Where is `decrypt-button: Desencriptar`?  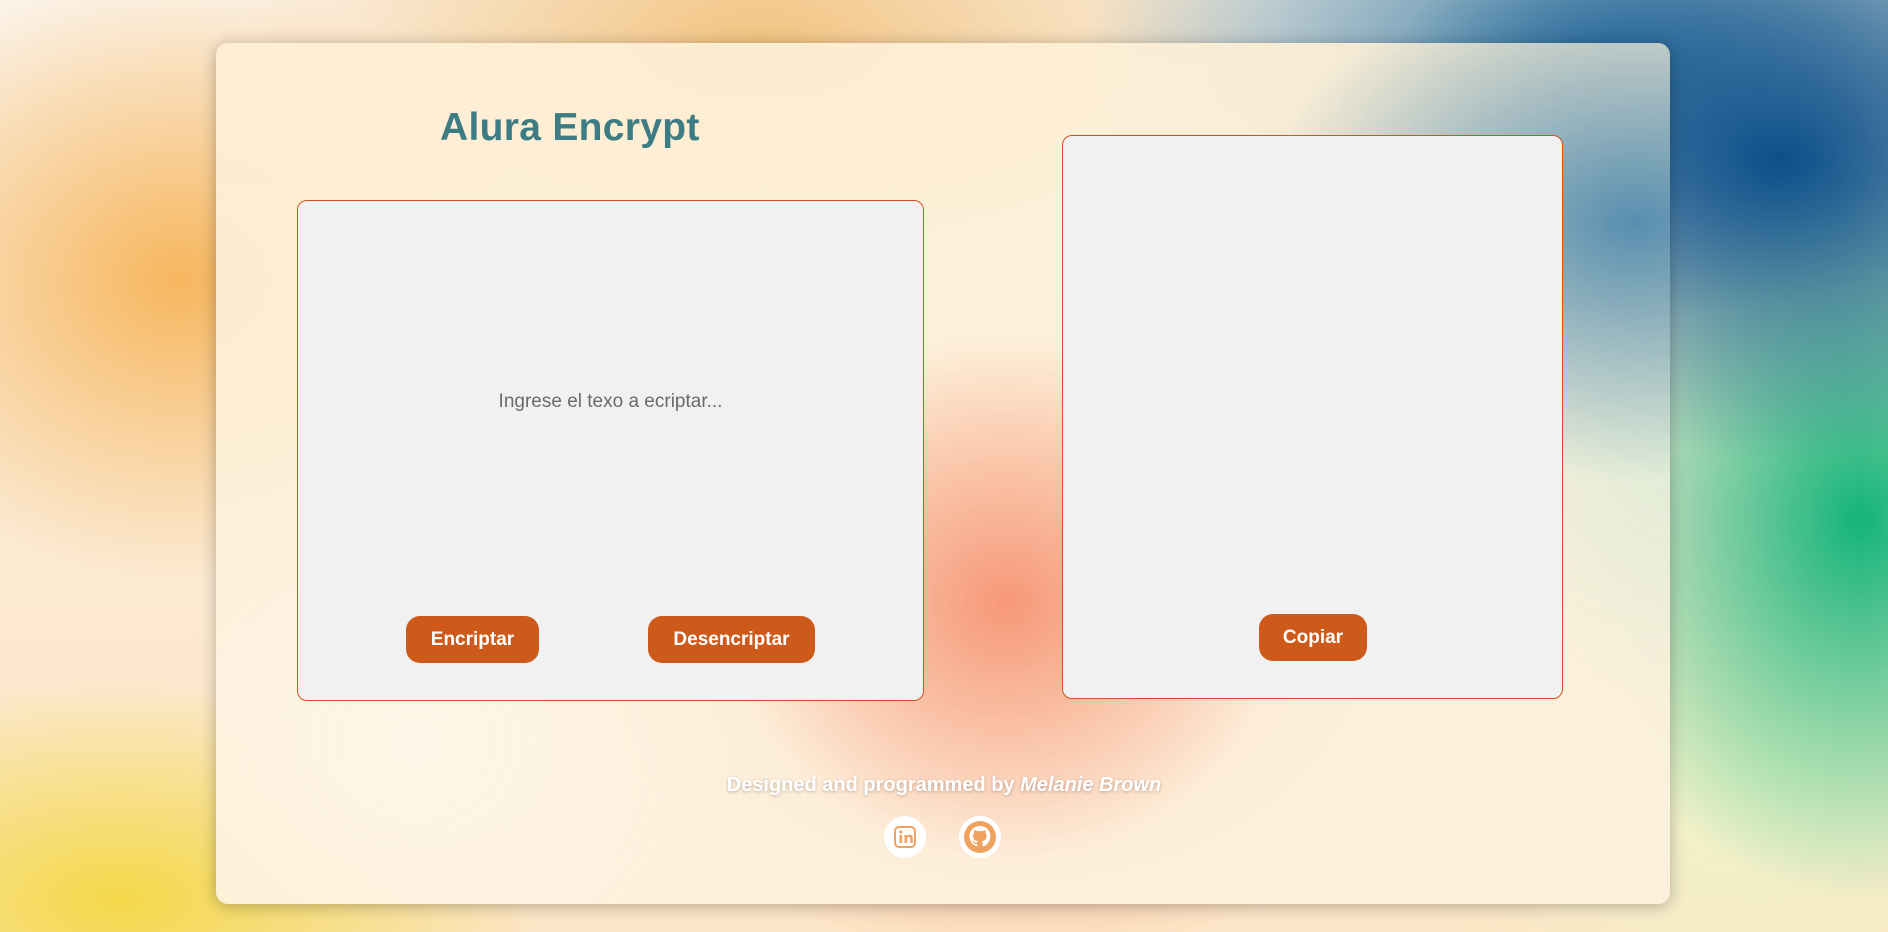 decrypt-button: Desencriptar is located at coordinates (731, 639).